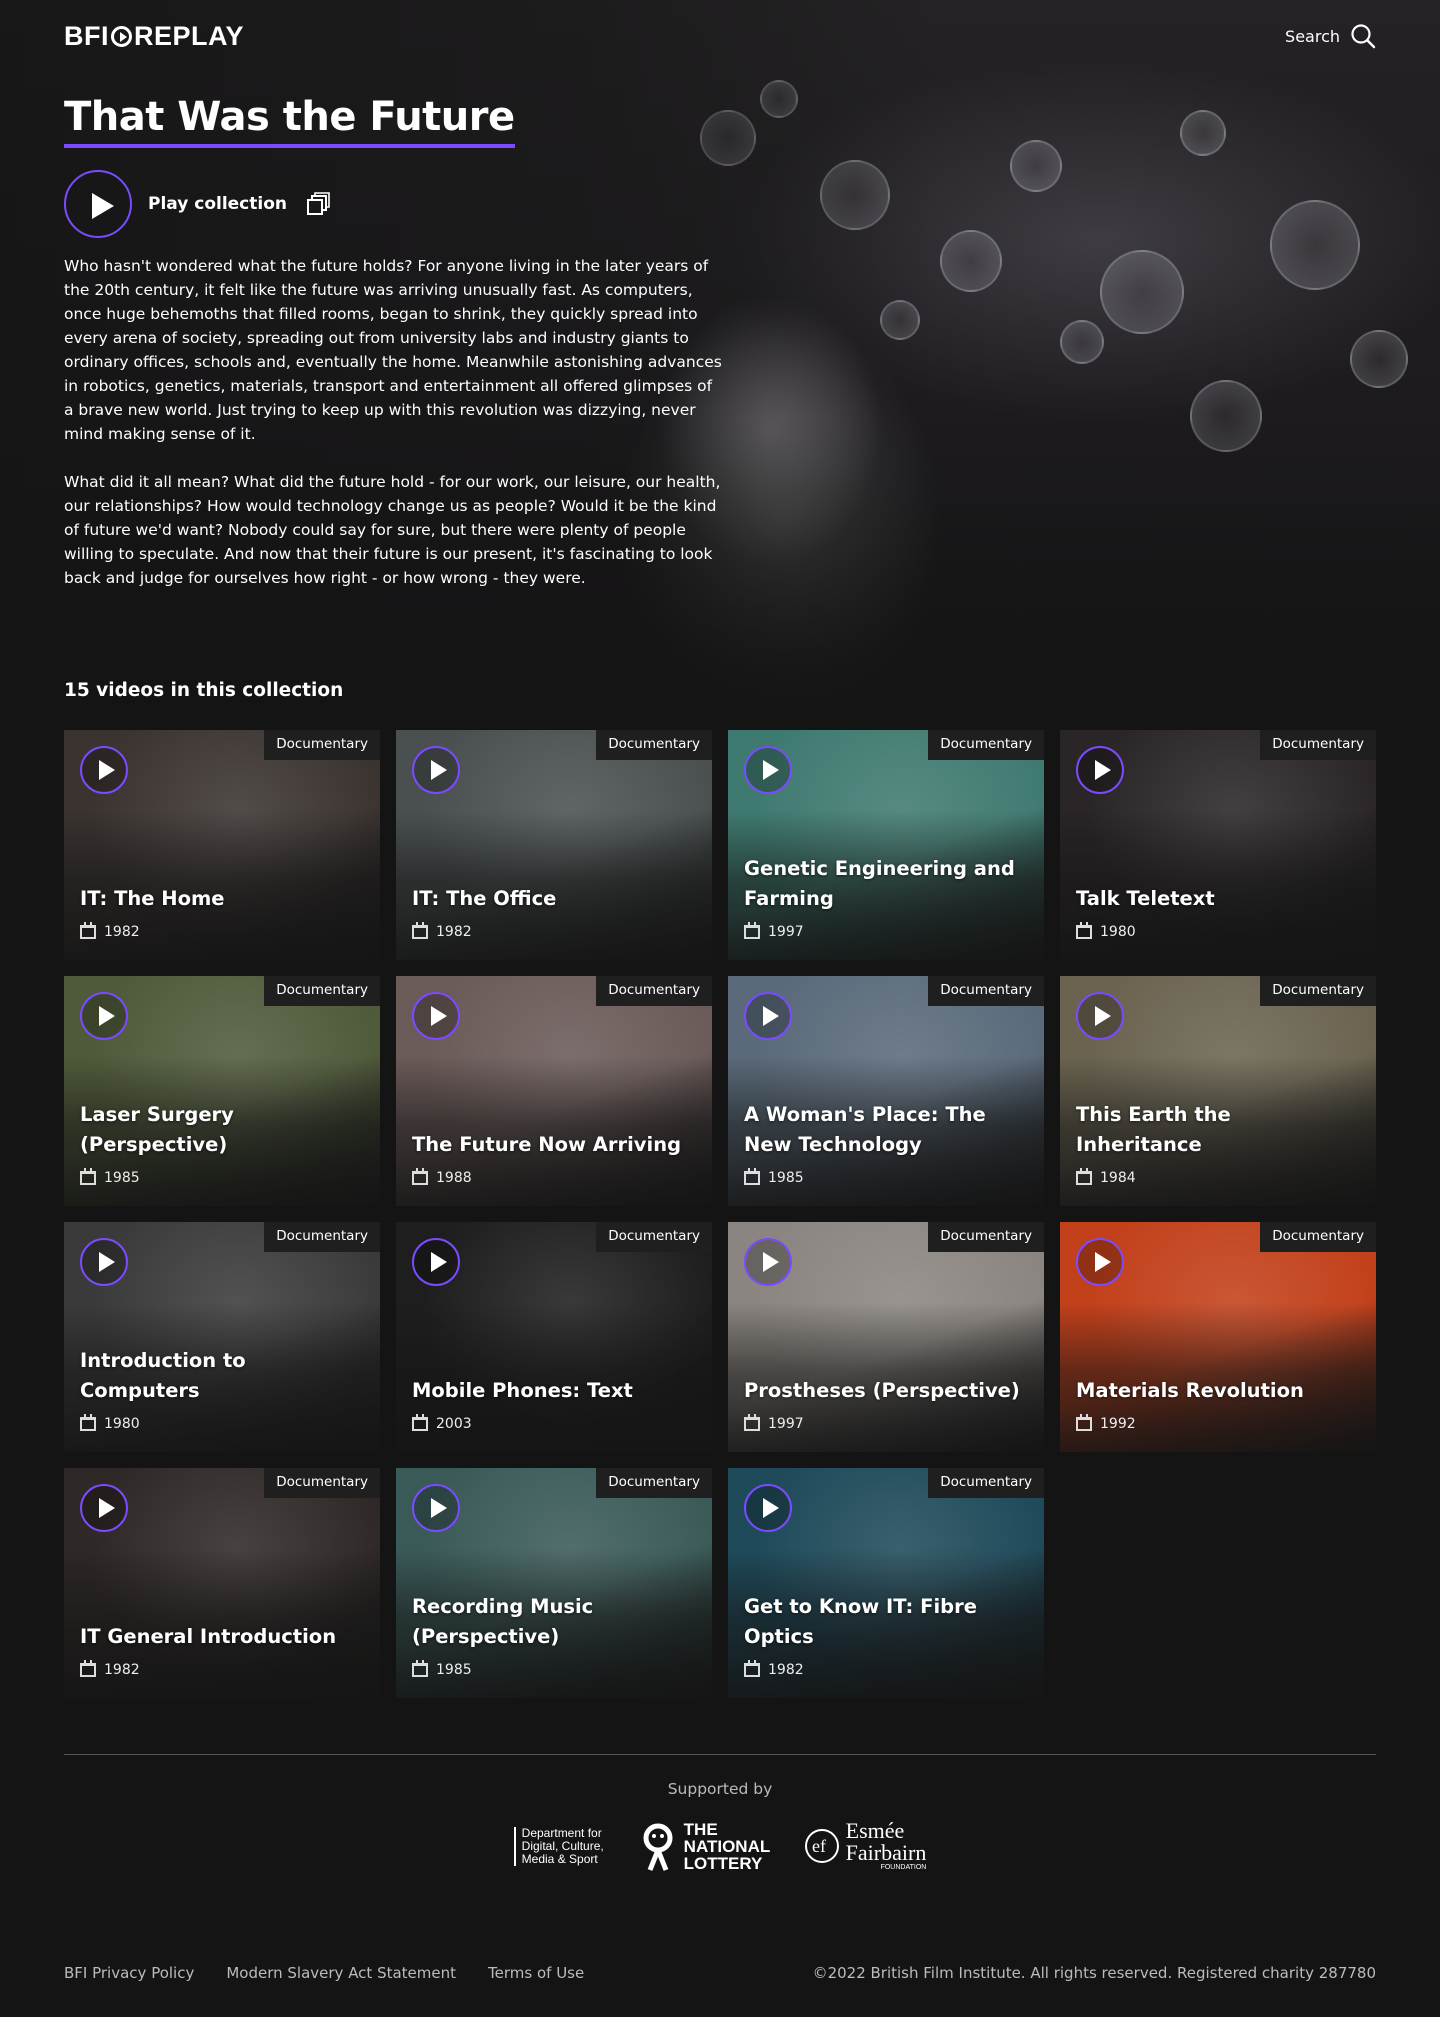  I want to click on svg-text: ef, so click(819, 1846).